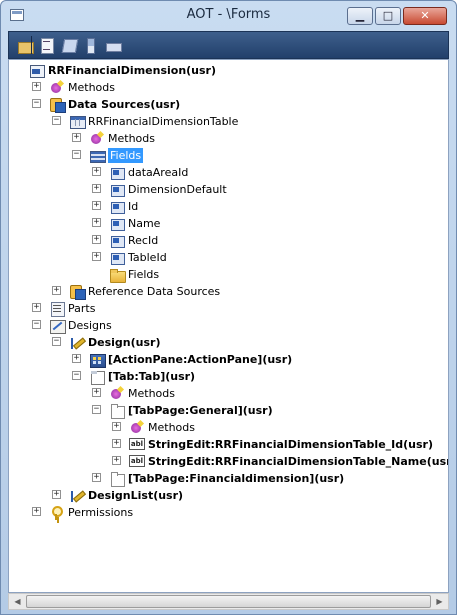 This screenshot has width=457, height=615. I want to click on tree-node-label: dataAreaId, so click(158, 172).